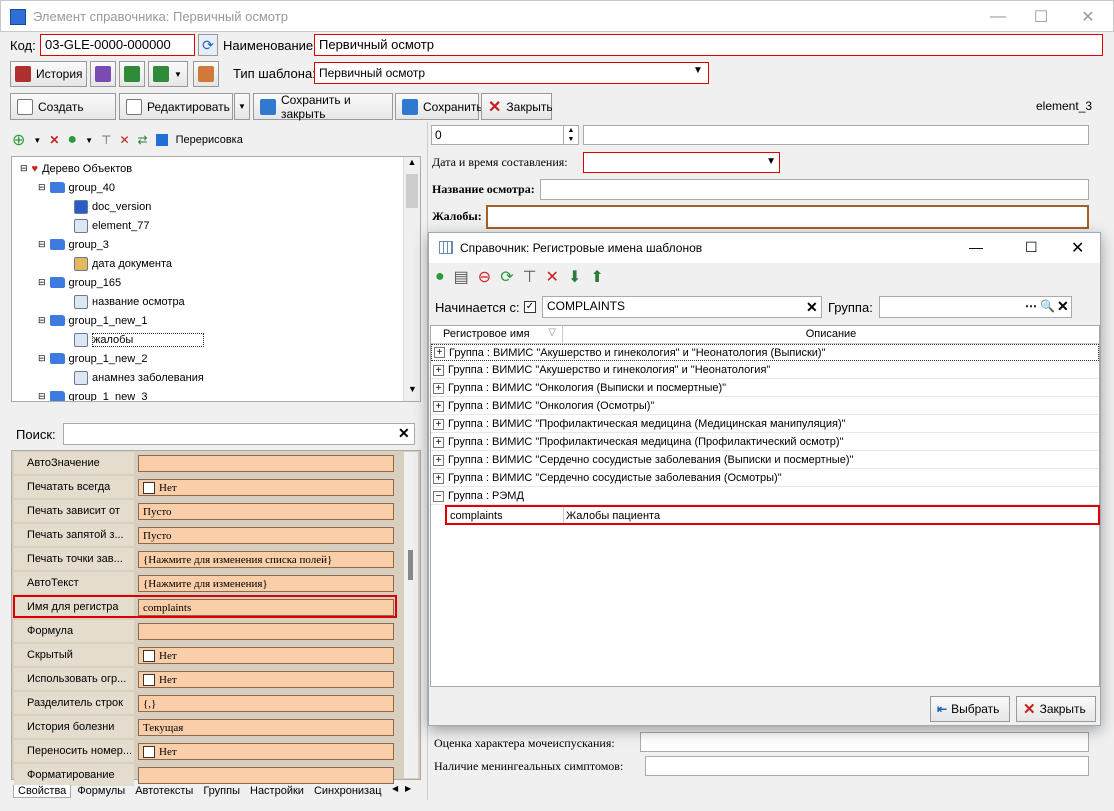  What do you see at coordinates (103, 225) in the screenshot?
I see `tree-item: element_77` at bounding box center [103, 225].